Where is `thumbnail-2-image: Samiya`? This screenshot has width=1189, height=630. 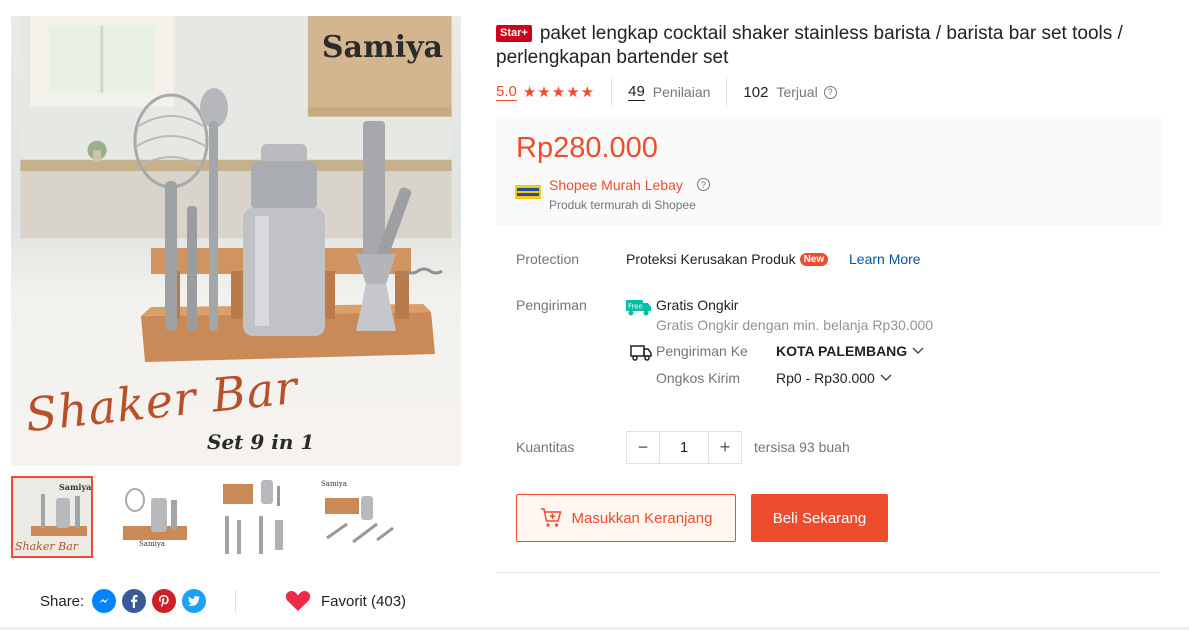
thumbnail-2-image: Samiya is located at coordinates (154, 517).